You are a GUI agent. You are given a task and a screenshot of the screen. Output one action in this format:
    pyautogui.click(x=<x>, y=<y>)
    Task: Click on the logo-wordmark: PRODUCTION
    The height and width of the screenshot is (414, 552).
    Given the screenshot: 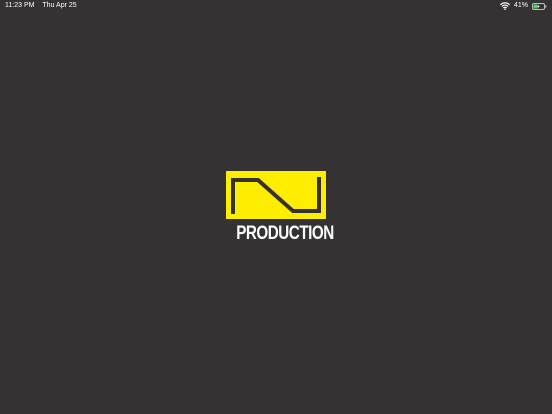 What is the action you would take?
    pyautogui.click(x=285, y=233)
    